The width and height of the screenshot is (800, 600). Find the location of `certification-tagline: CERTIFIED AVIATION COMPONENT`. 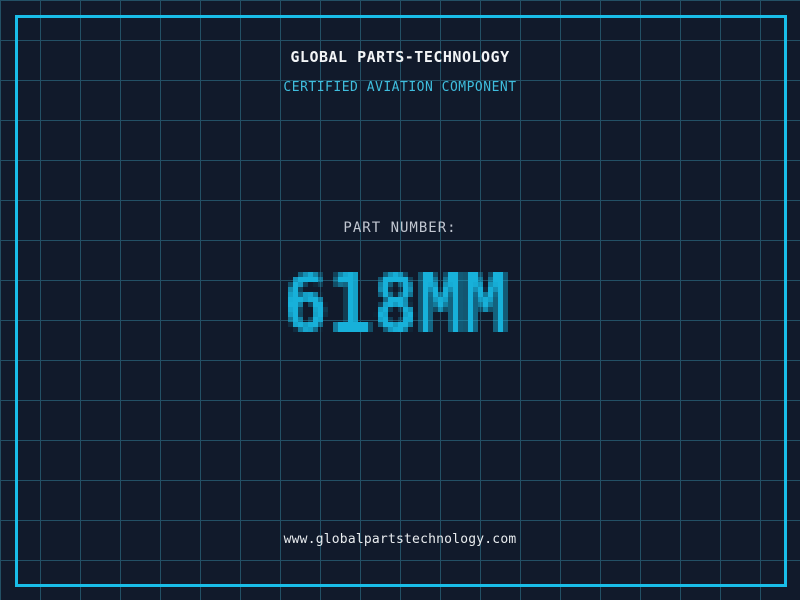

certification-tagline: CERTIFIED AVIATION COMPONENT is located at coordinates (400, 87).